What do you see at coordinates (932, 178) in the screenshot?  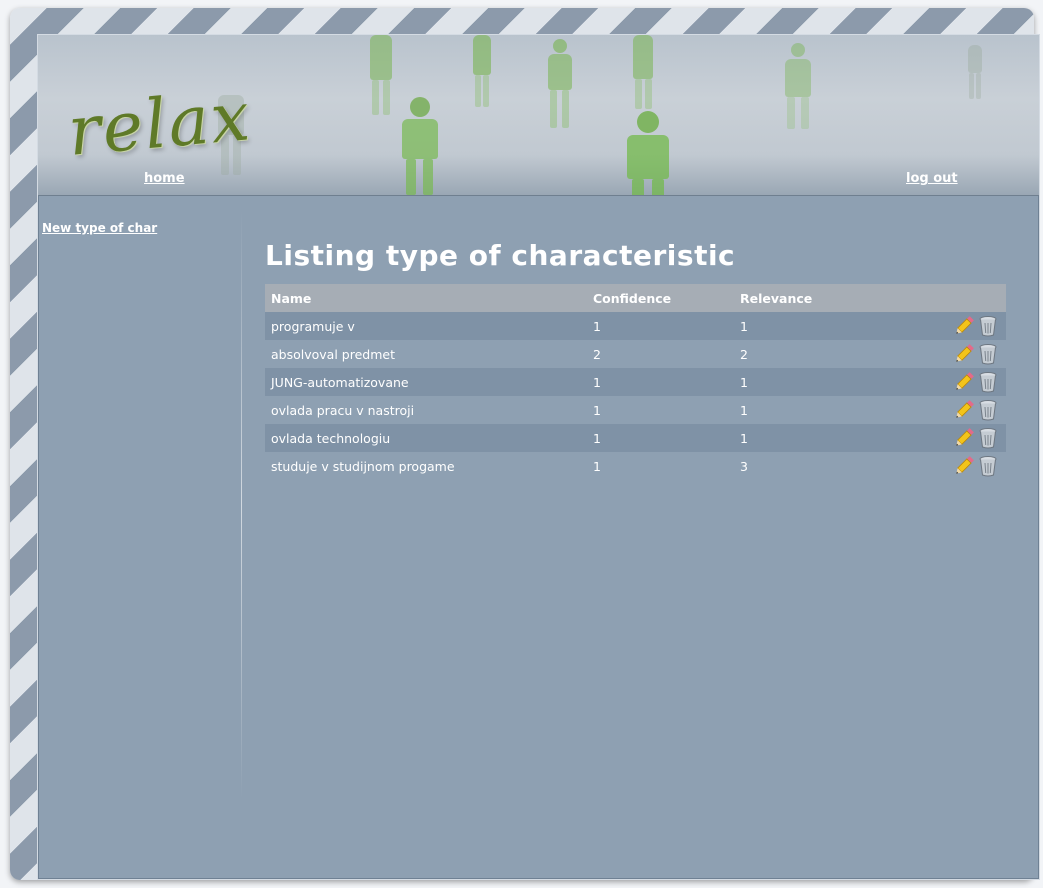 I see `logout-link: log out` at bounding box center [932, 178].